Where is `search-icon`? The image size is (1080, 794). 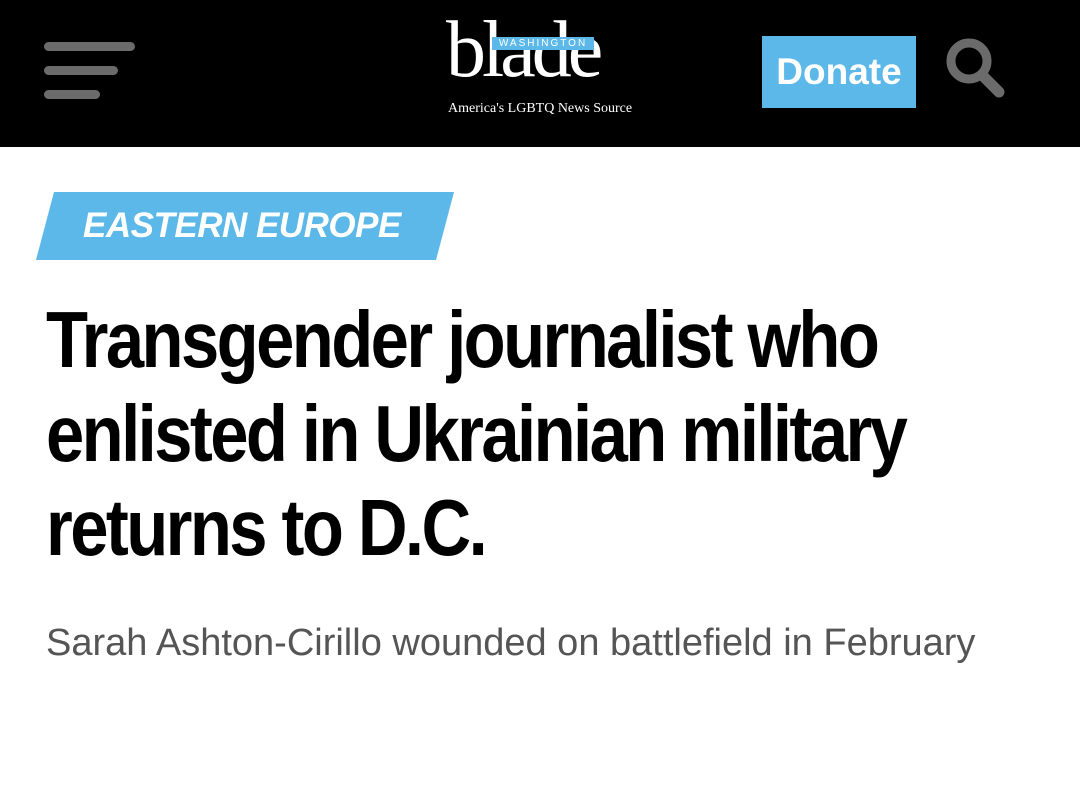
search-icon is located at coordinates (976, 66).